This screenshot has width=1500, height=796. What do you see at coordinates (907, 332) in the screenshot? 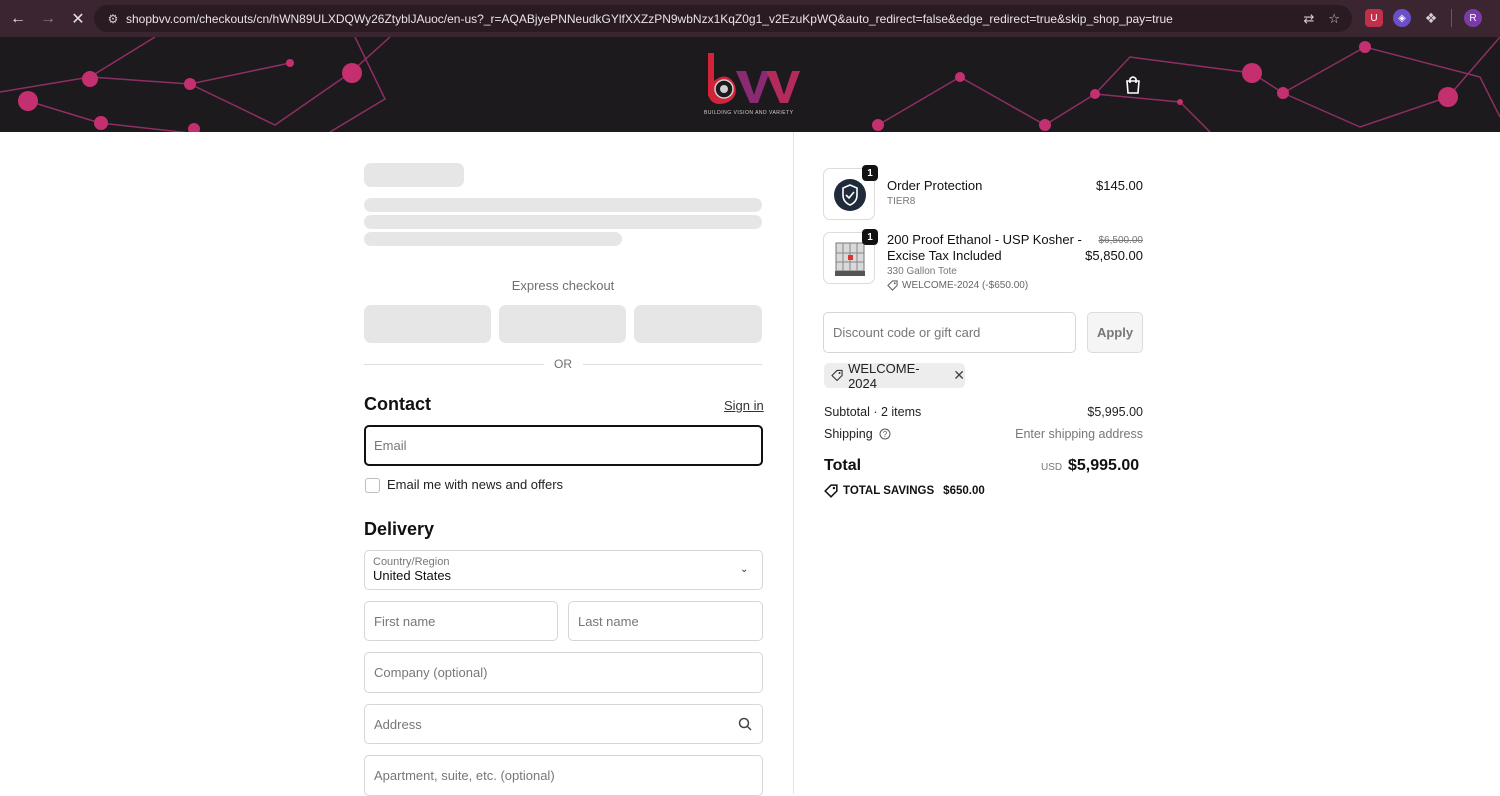
I see `discount-code-placeholder: Discount code or gift card` at bounding box center [907, 332].